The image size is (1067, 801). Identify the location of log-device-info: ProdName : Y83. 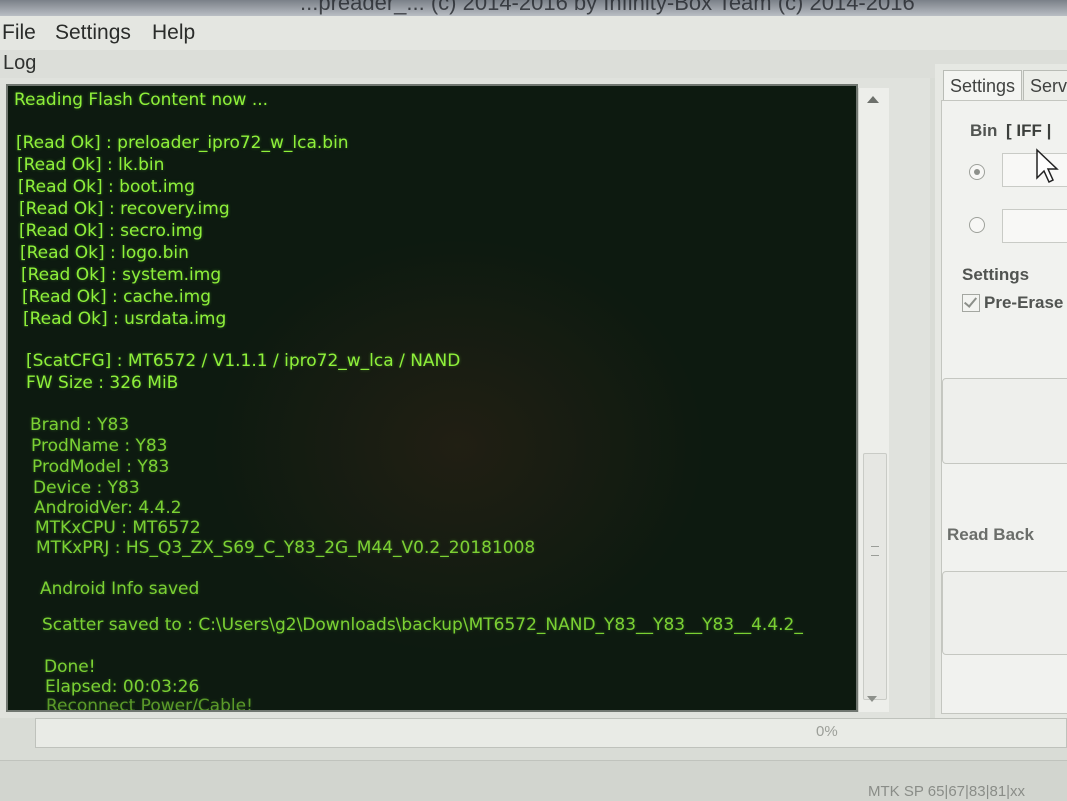
(99, 446).